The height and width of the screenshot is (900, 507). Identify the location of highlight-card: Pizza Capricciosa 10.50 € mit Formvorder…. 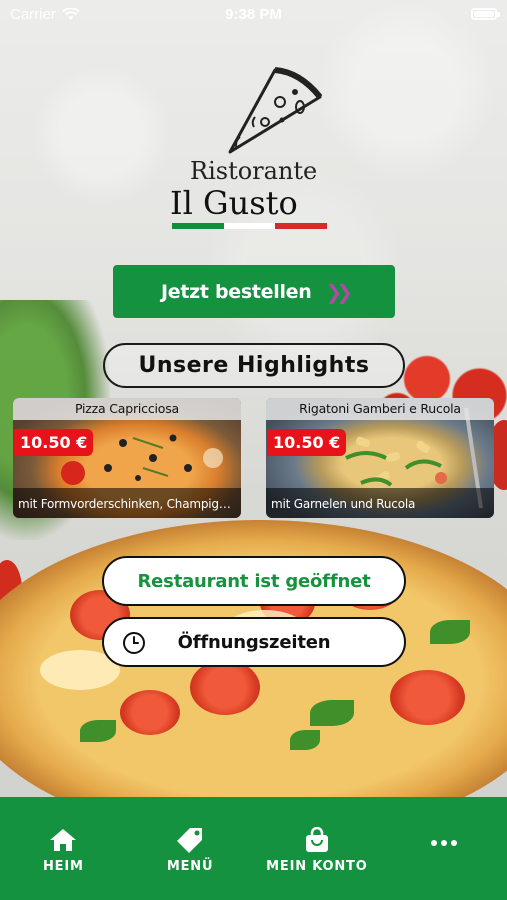
(127, 458).